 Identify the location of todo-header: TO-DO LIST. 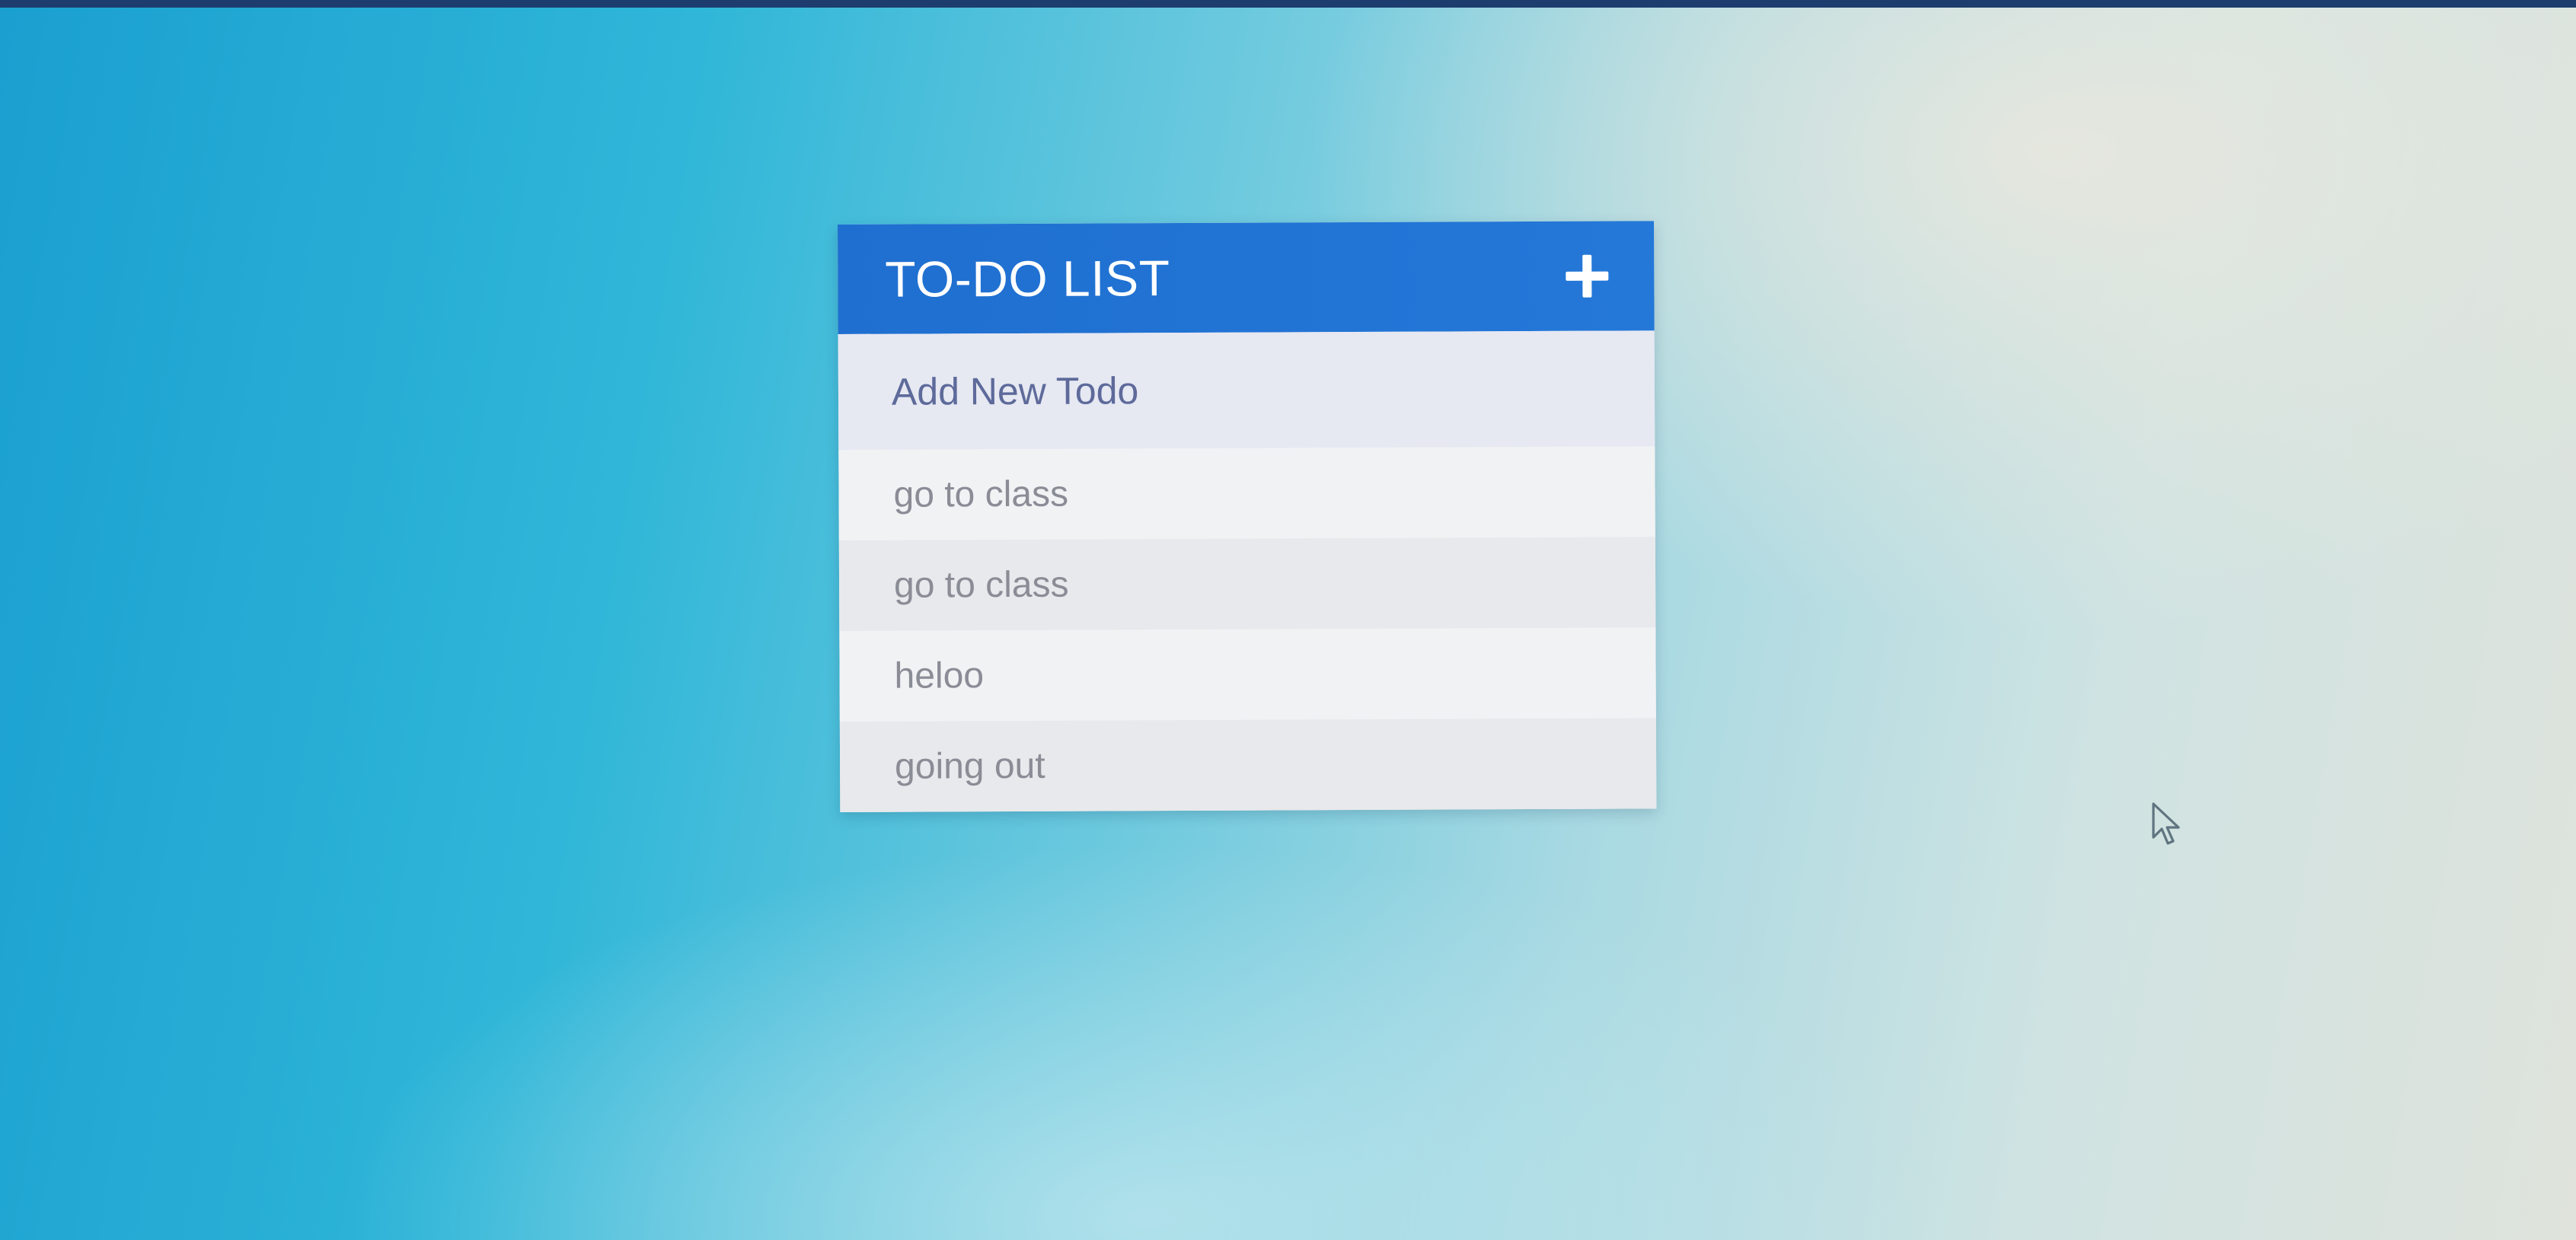
(1246, 277).